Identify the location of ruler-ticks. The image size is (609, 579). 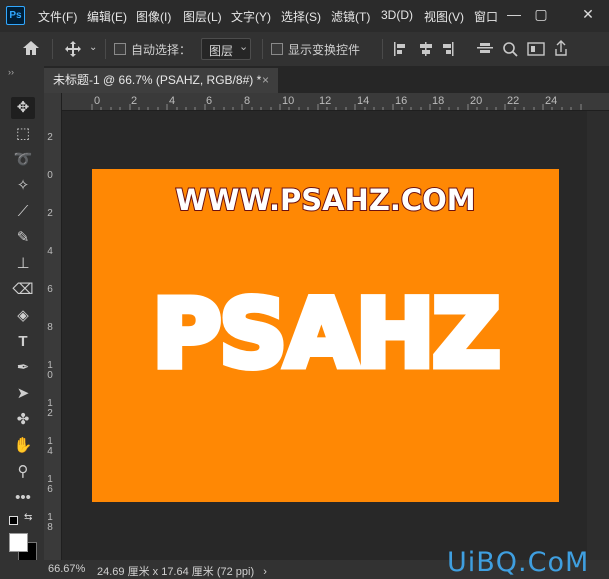
(336, 107).